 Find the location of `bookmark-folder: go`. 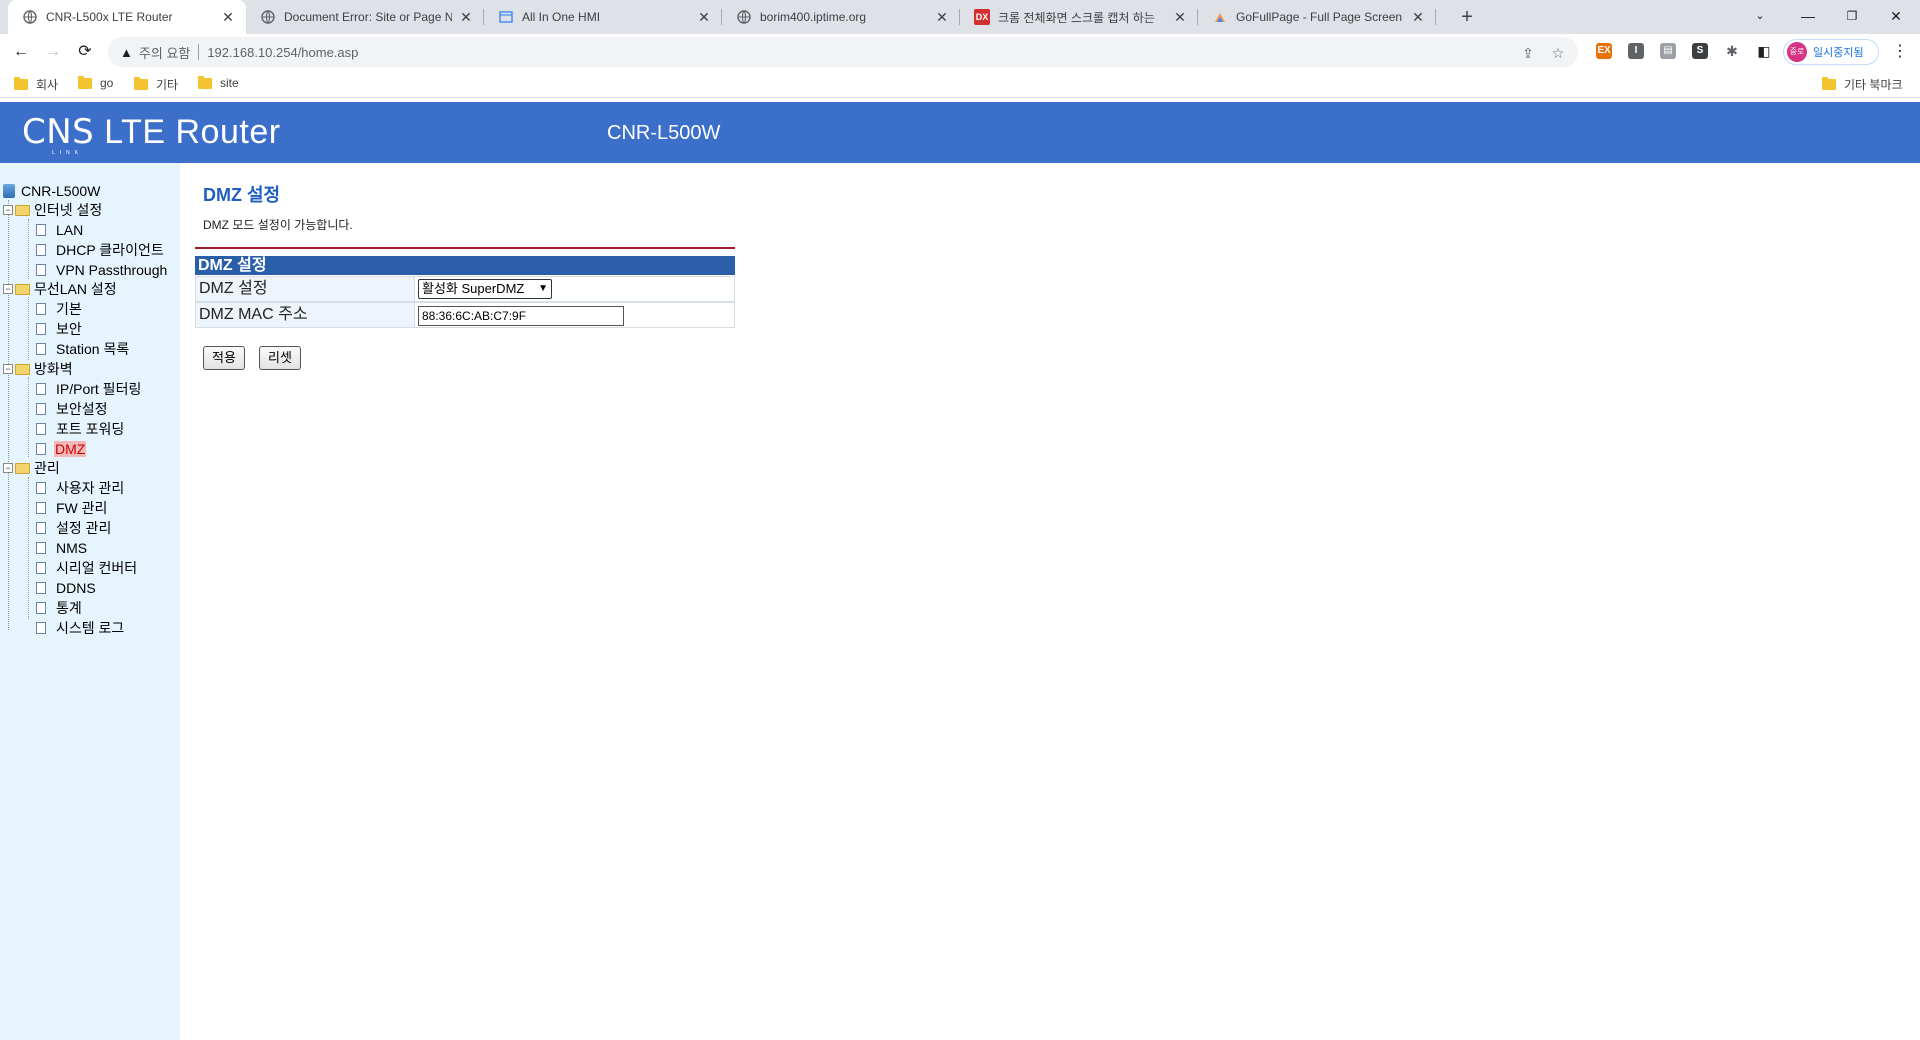

bookmark-folder: go is located at coordinates (95, 82).